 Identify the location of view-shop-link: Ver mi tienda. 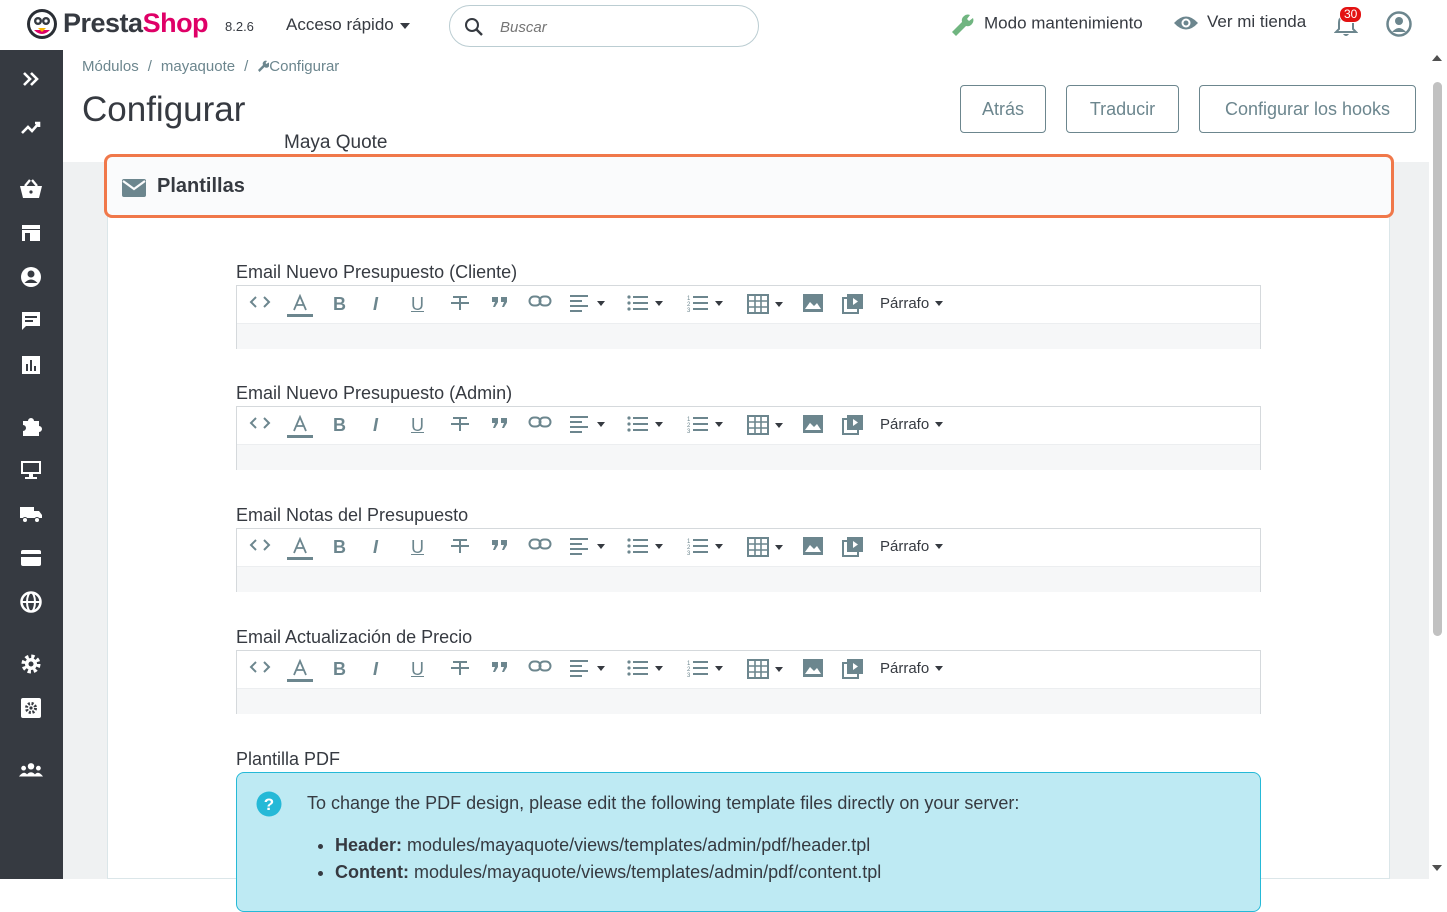
(1239, 22).